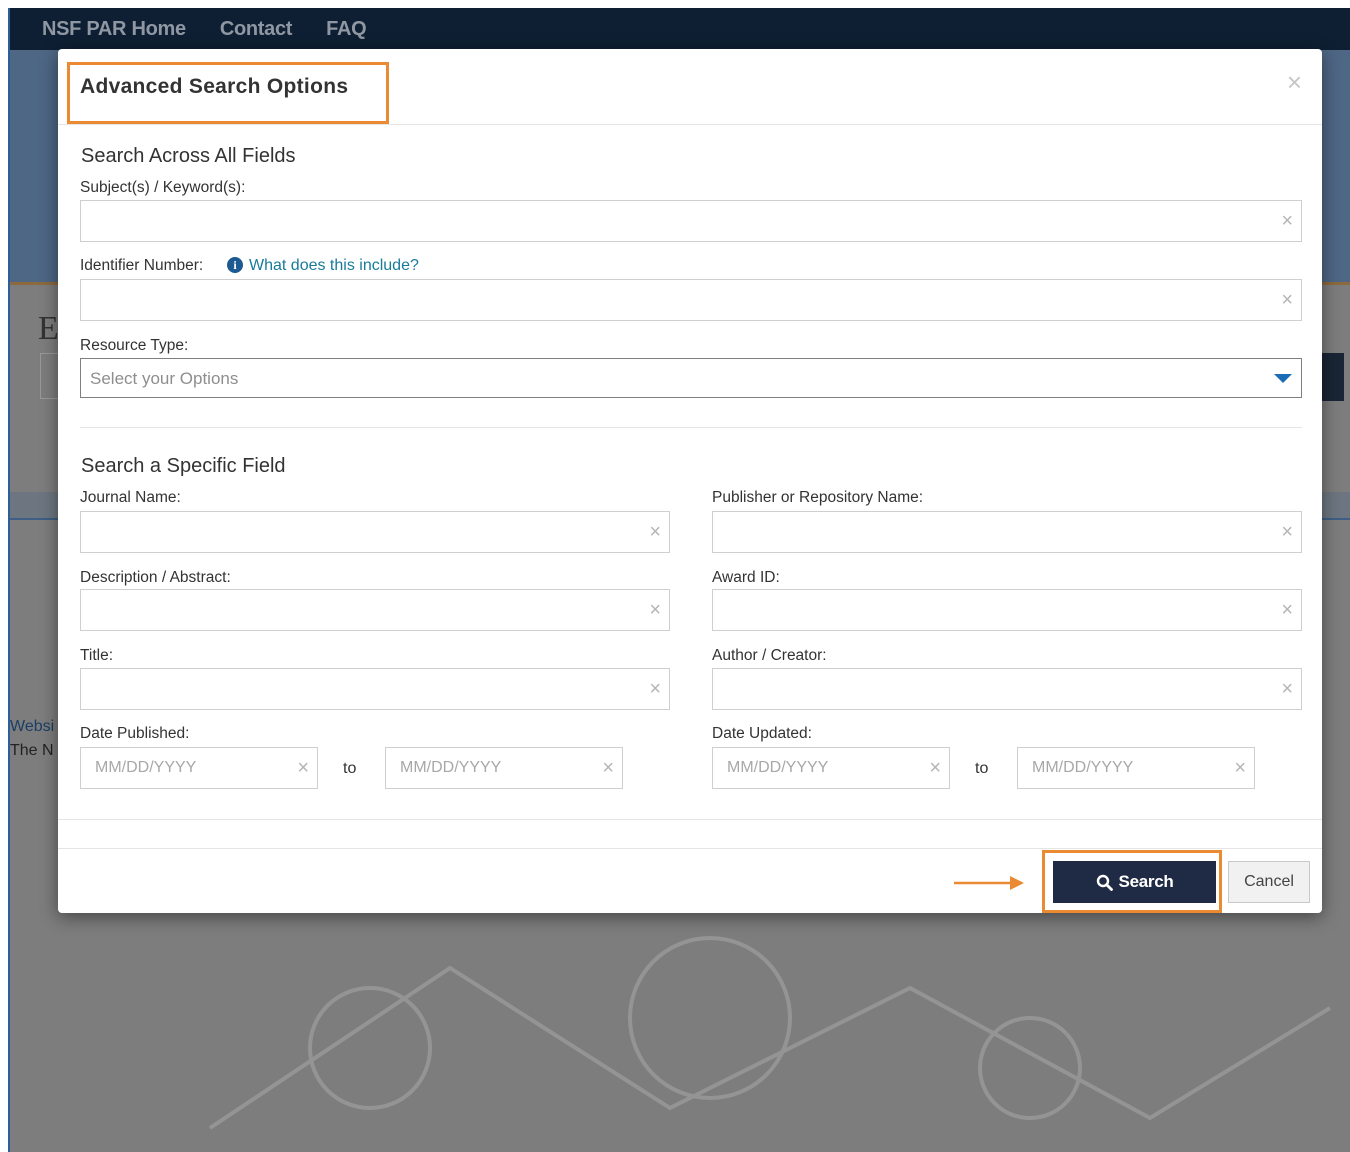 This screenshot has width=1350, height=1152. Describe the element at coordinates (1132, 881) in the screenshot. I see `search-highlight-box` at that location.